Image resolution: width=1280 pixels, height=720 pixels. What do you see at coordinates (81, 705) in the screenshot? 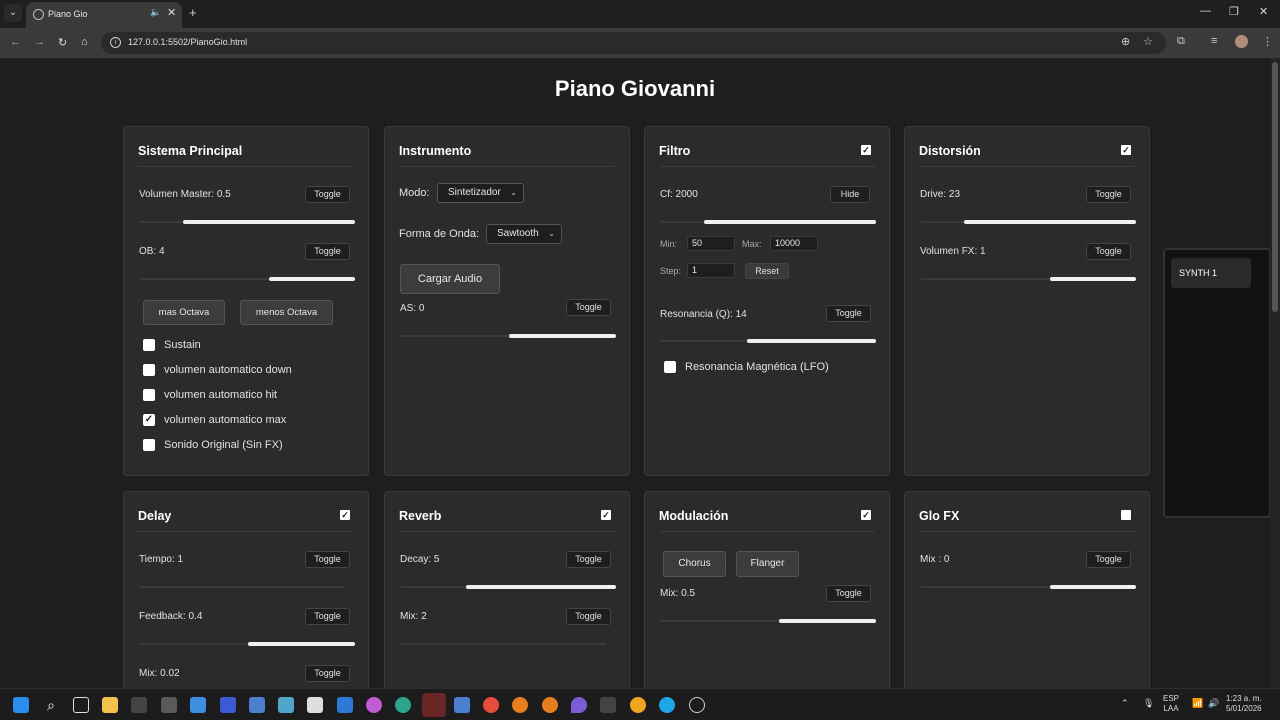
I see `task-view-icon` at bounding box center [81, 705].